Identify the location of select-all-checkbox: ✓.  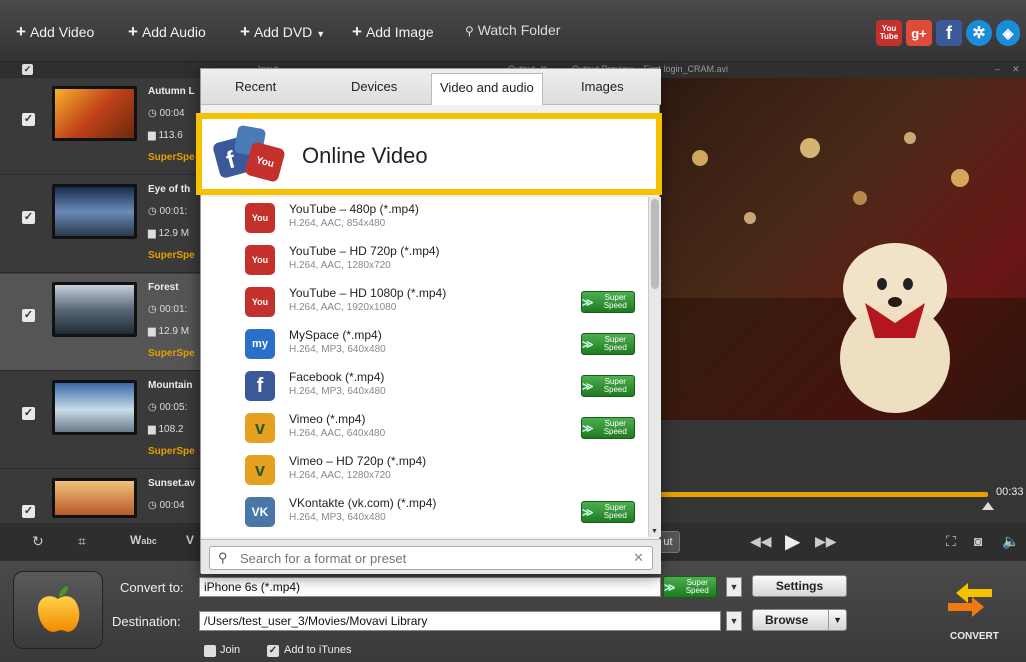
(27, 69).